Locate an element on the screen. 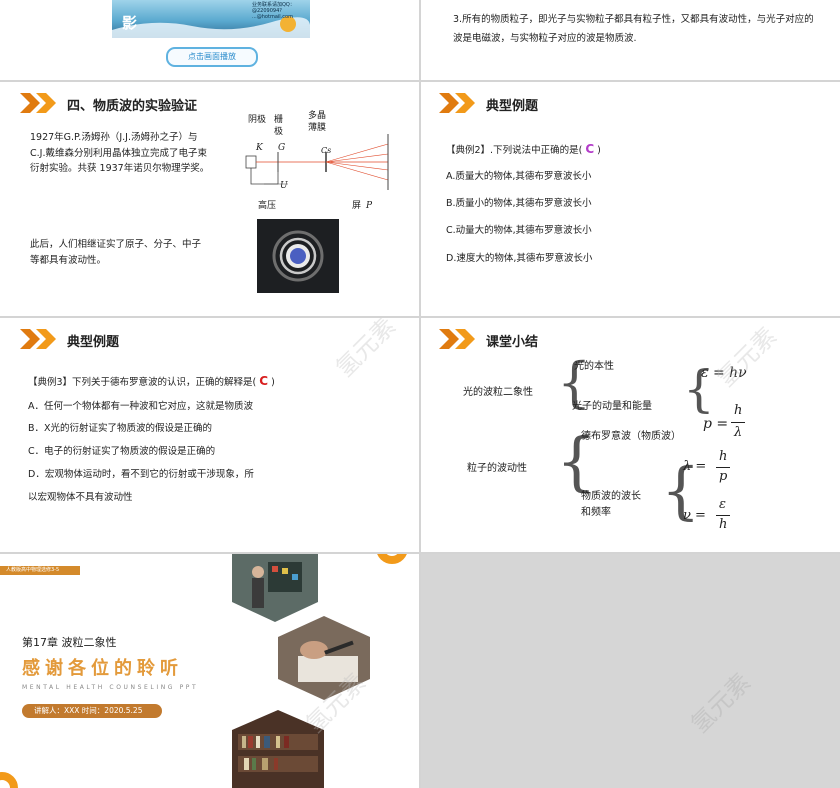  summary-branch-2b: 物质波的波长 is located at coordinates (611, 496).